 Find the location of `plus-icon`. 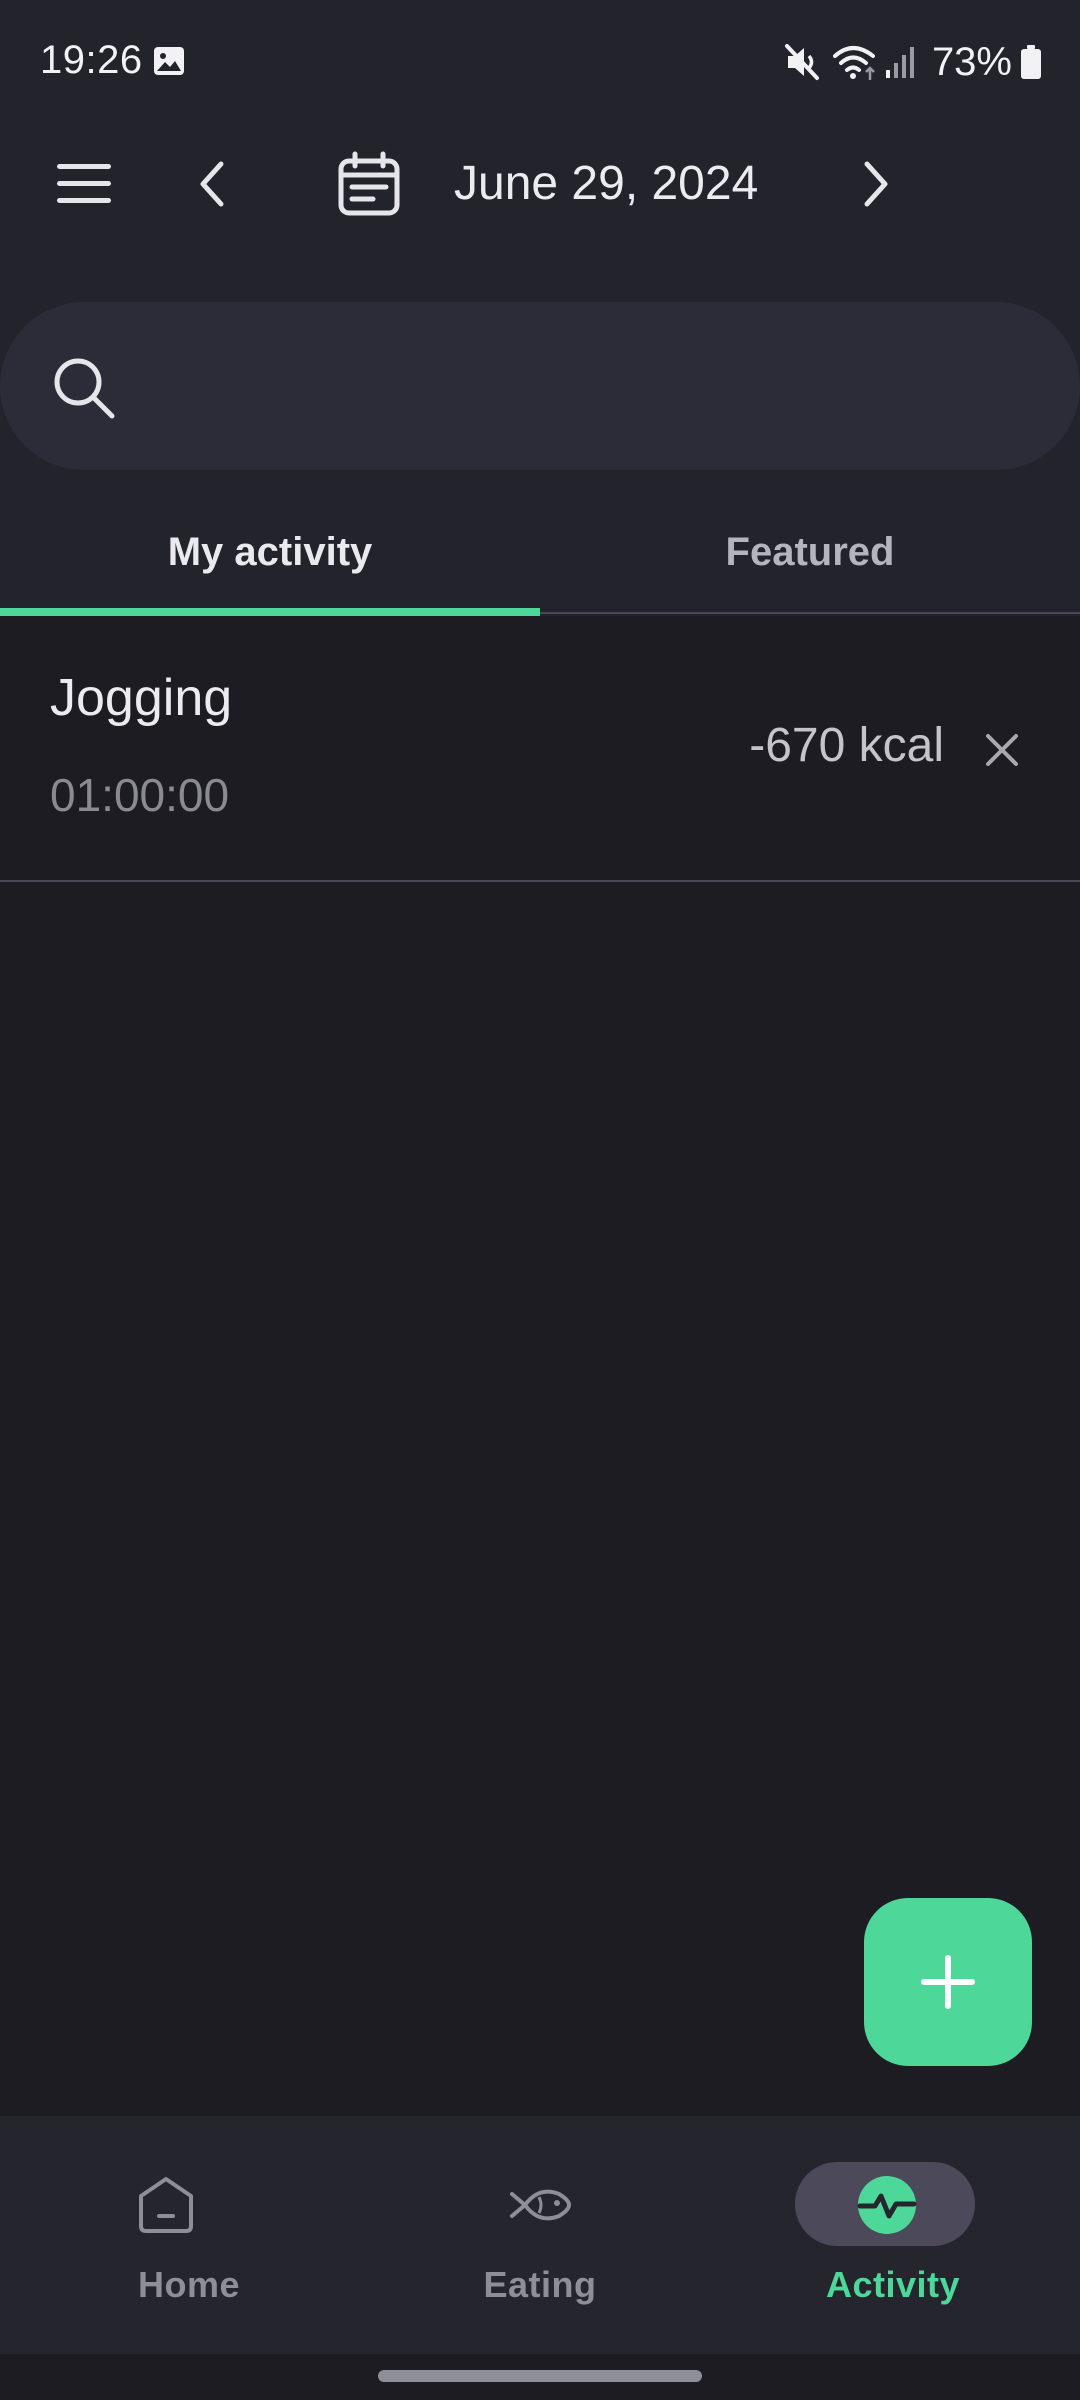

plus-icon is located at coordinates (948, 1982).